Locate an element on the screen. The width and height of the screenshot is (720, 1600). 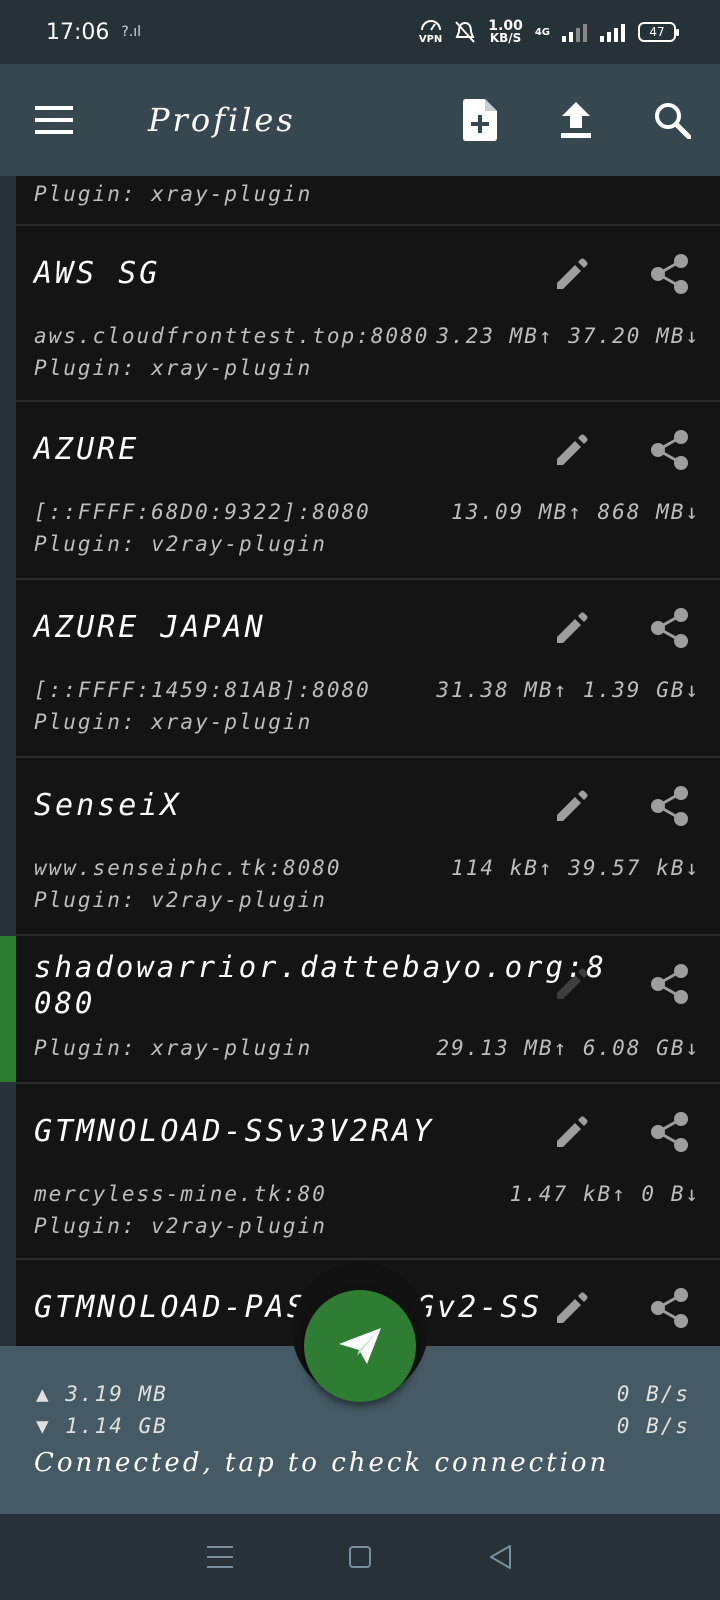
search-button is located at coordinates (672, 120).